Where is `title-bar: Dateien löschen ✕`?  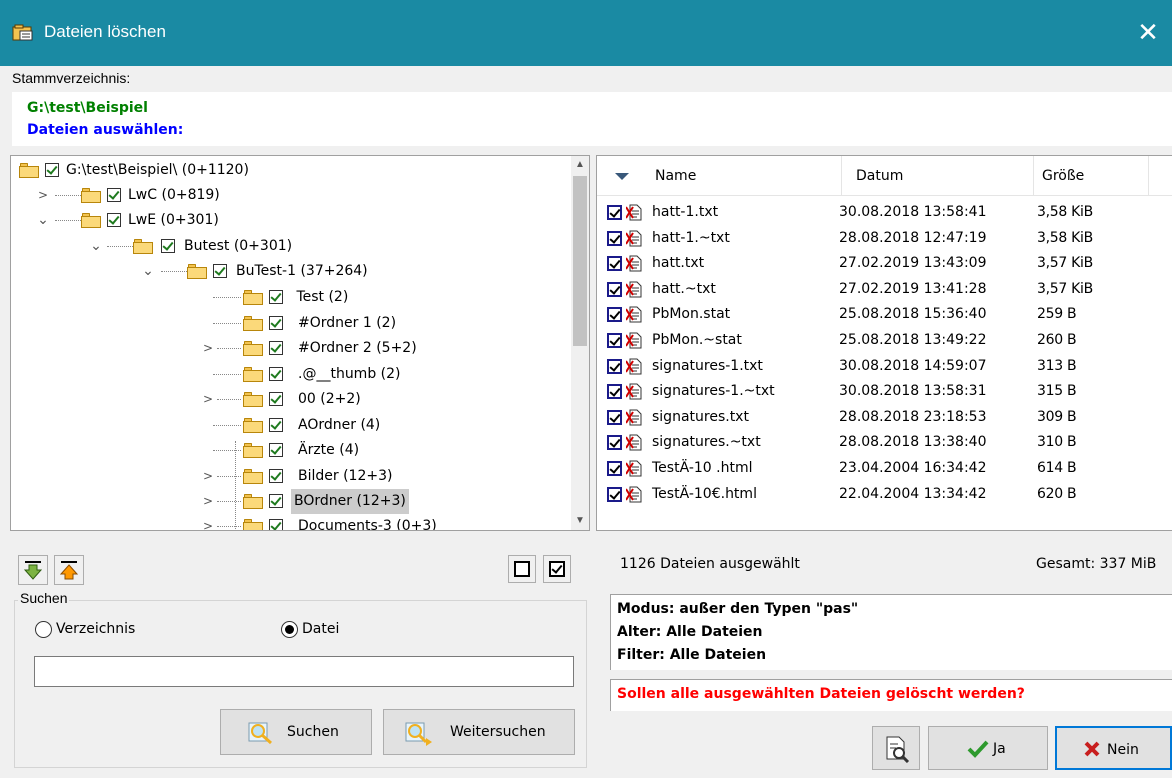 title-bar: Dateien löschen ✕ is located at coordinates (586, 33).